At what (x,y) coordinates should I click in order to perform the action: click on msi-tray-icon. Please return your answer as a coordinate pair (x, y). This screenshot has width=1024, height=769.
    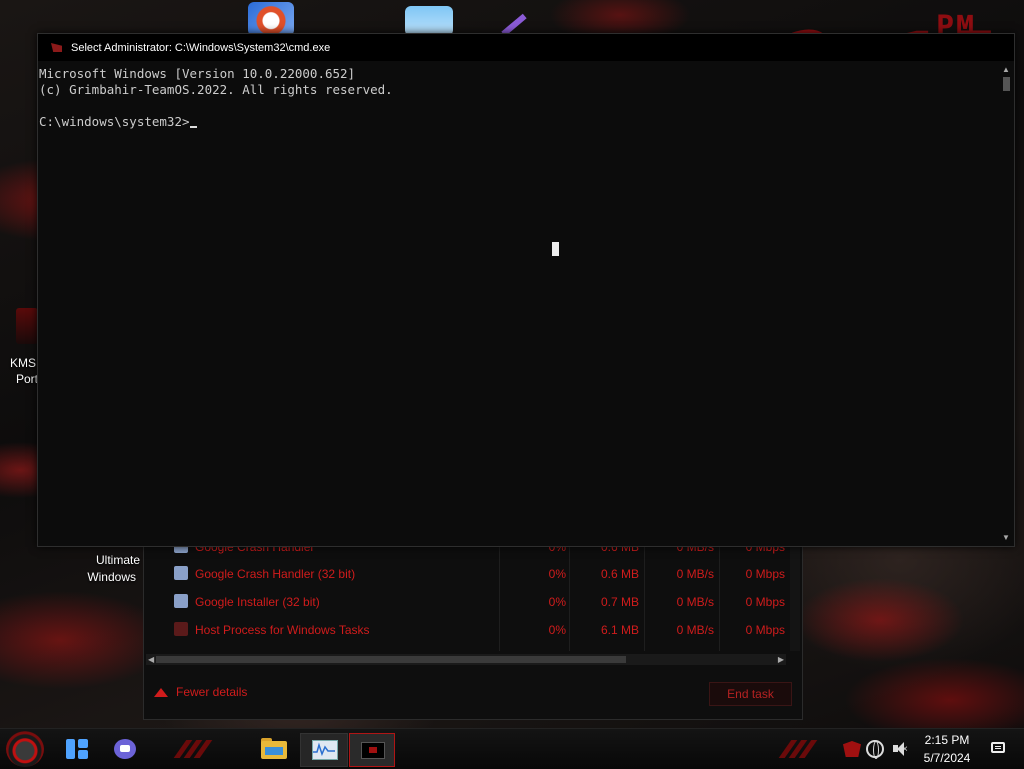
    Looking at the image, I should click on (853, 749).